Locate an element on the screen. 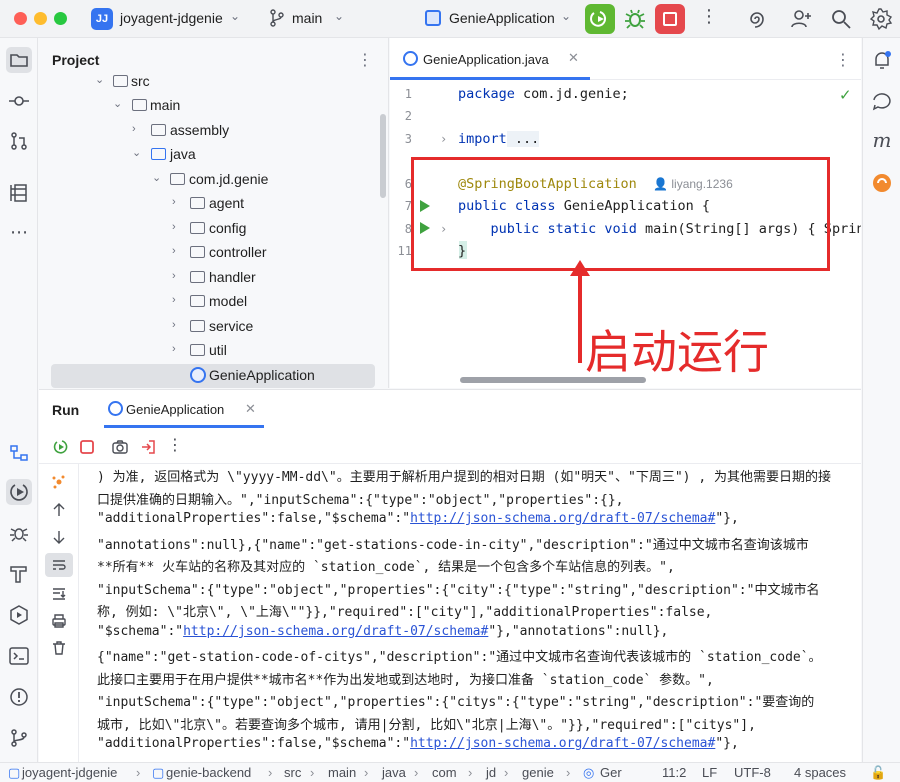  breadcrumb-item: com is located at coordinates (444, 772).